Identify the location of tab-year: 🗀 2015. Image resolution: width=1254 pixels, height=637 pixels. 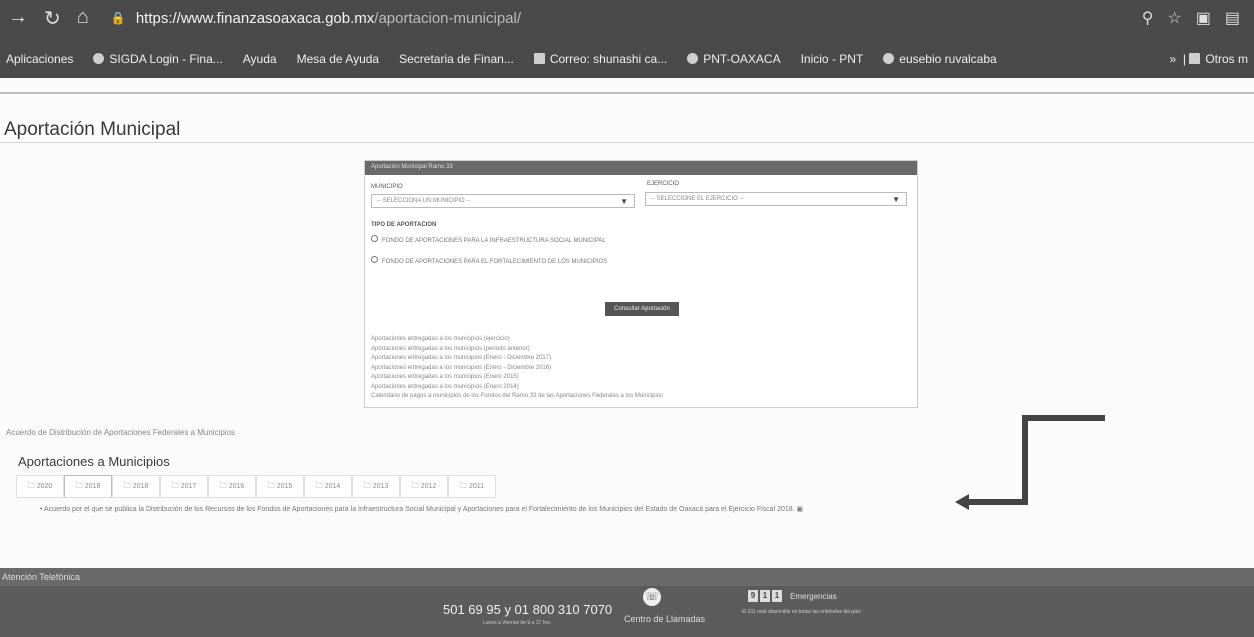
(280, 486).